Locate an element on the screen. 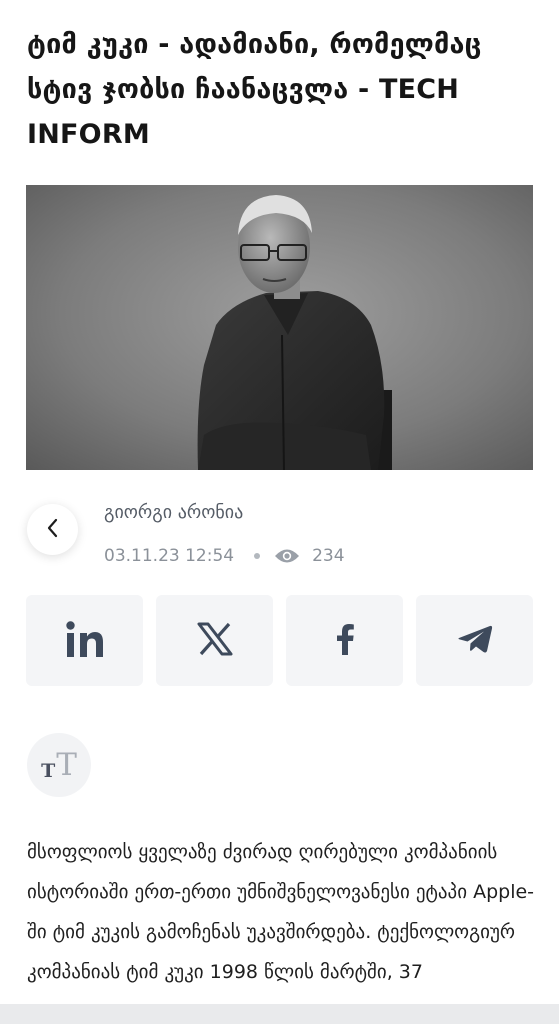 The width and height of the screenshot is (559, 1024). x-icon is located at coordinates (215, 641).